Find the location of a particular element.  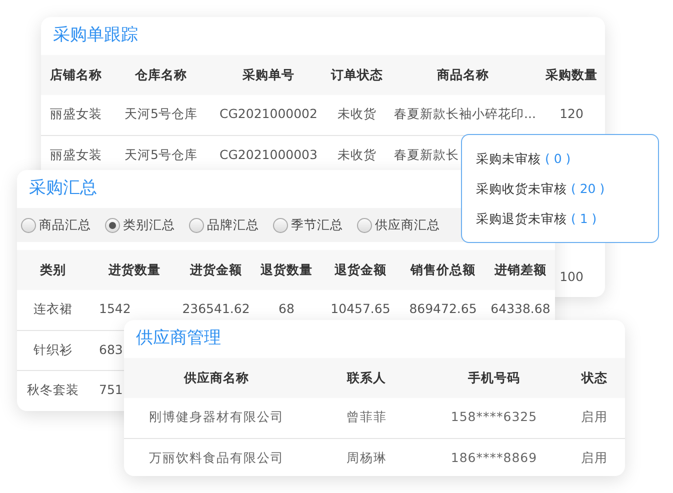

table-cell: 1542 is located at coordinates (115, 308).